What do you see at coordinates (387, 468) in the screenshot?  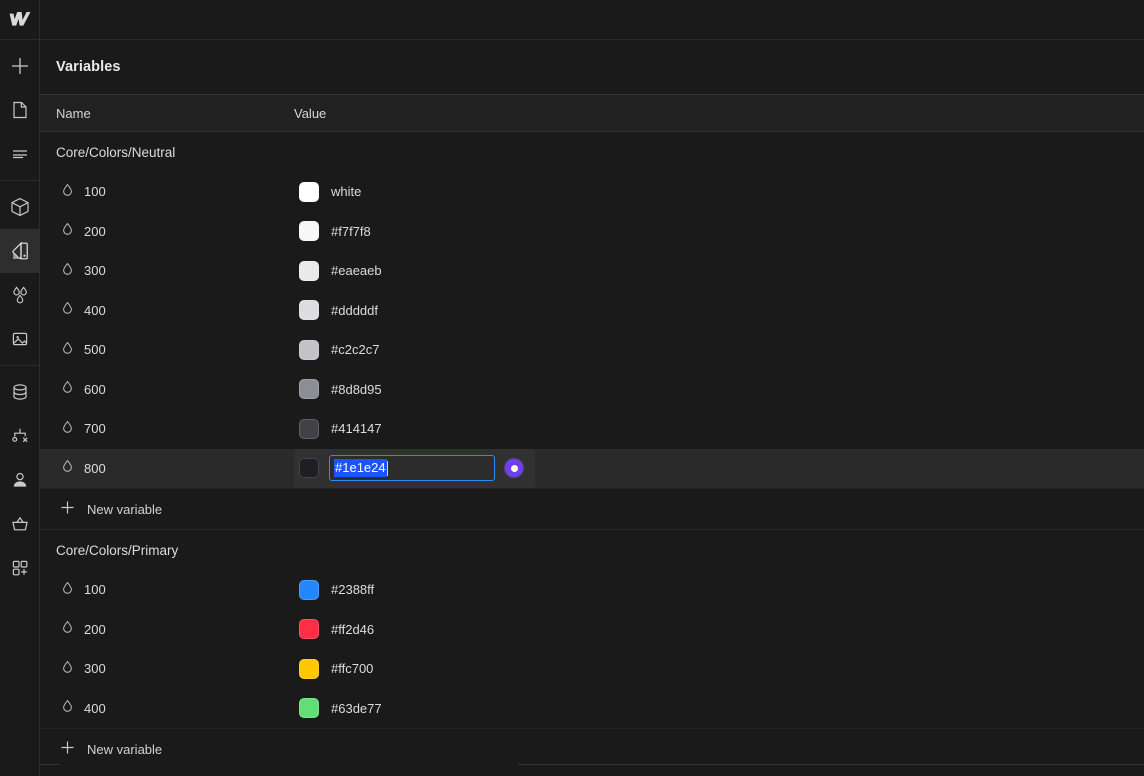 I see `text-caret` at bounding box center [387, 468].